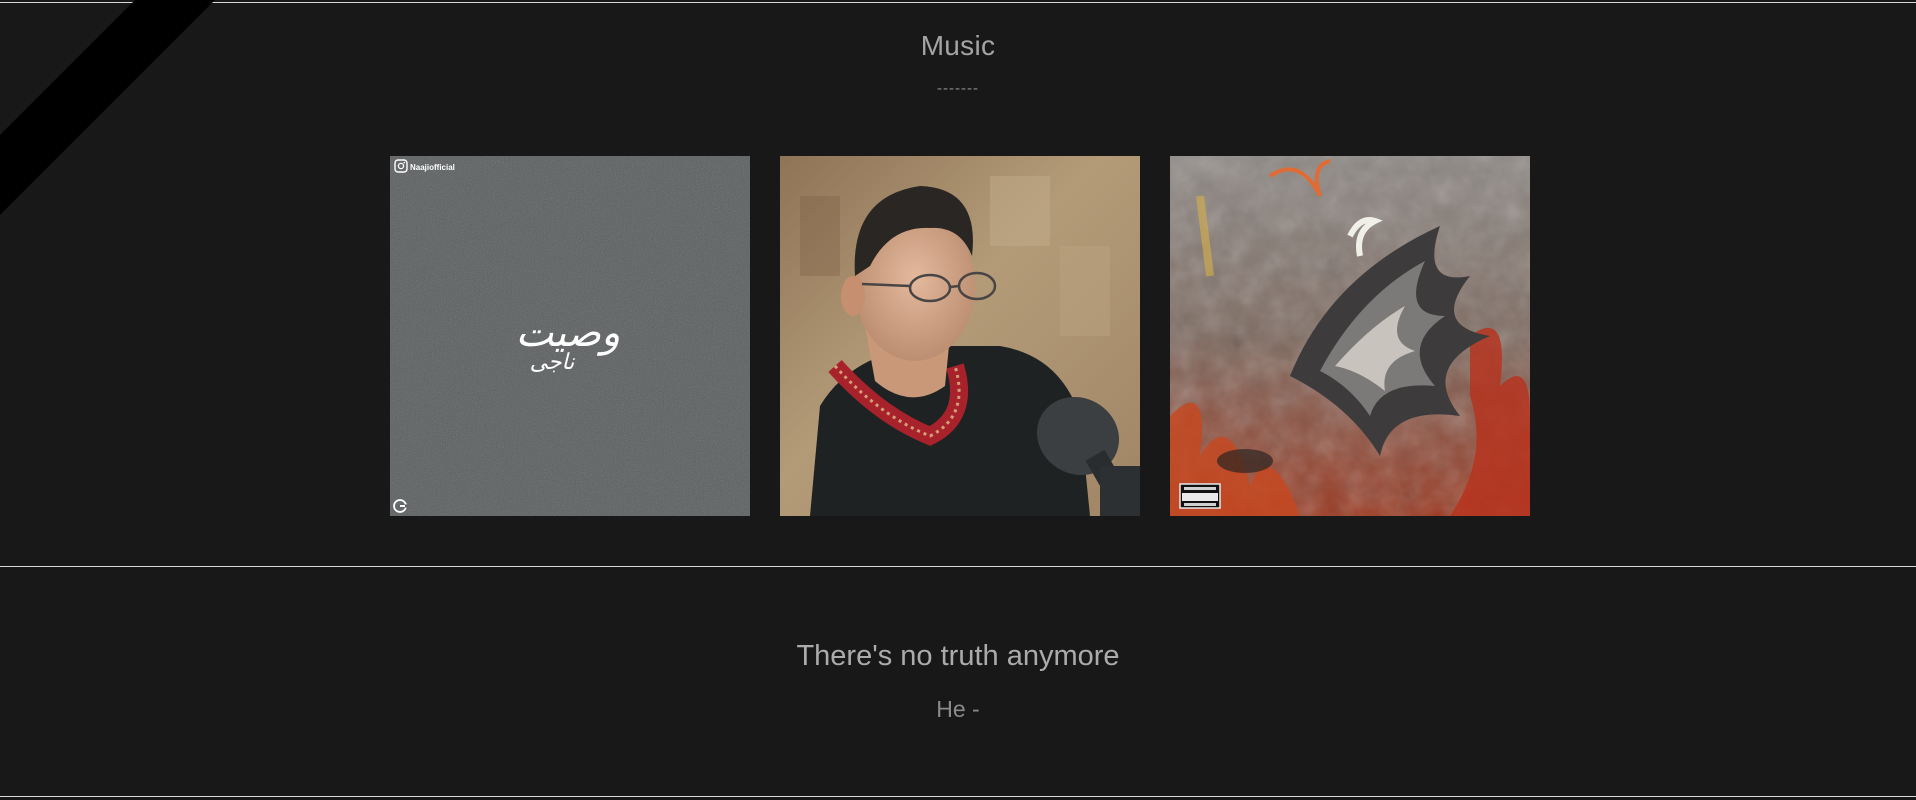  Describe the element at coordinates (958, 796) in the screenshot. I see `bottom-divider-line` at that location.